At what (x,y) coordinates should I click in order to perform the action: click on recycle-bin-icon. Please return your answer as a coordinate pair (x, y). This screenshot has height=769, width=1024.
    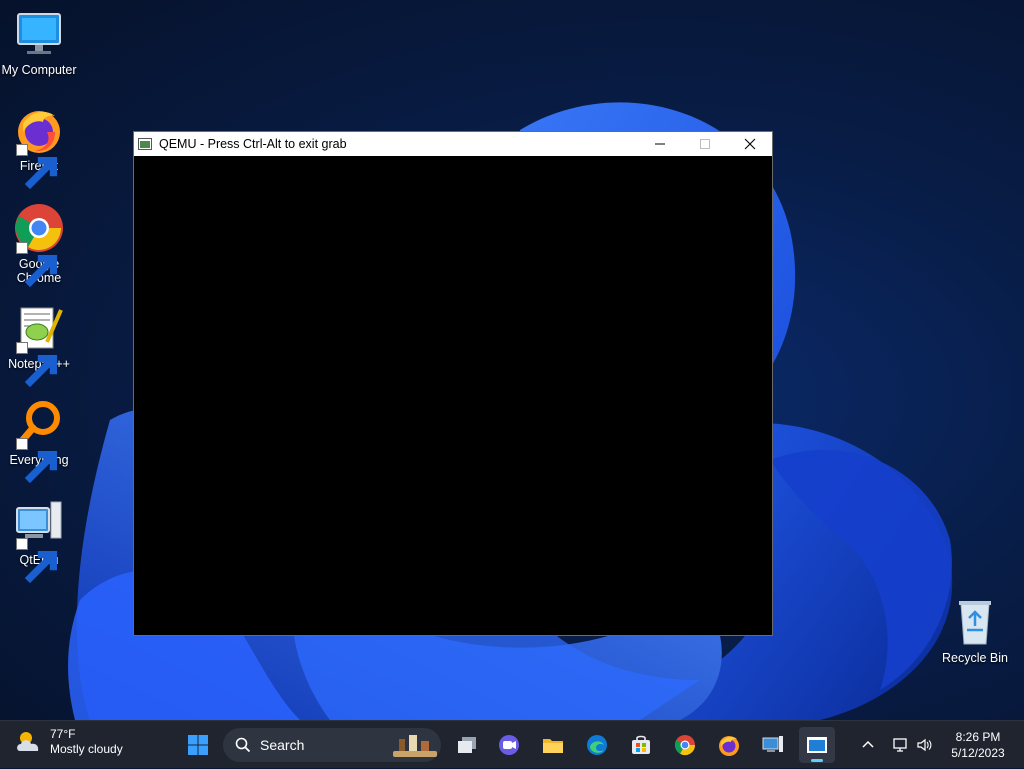
    Looking at the image, I should click on (975, 622).